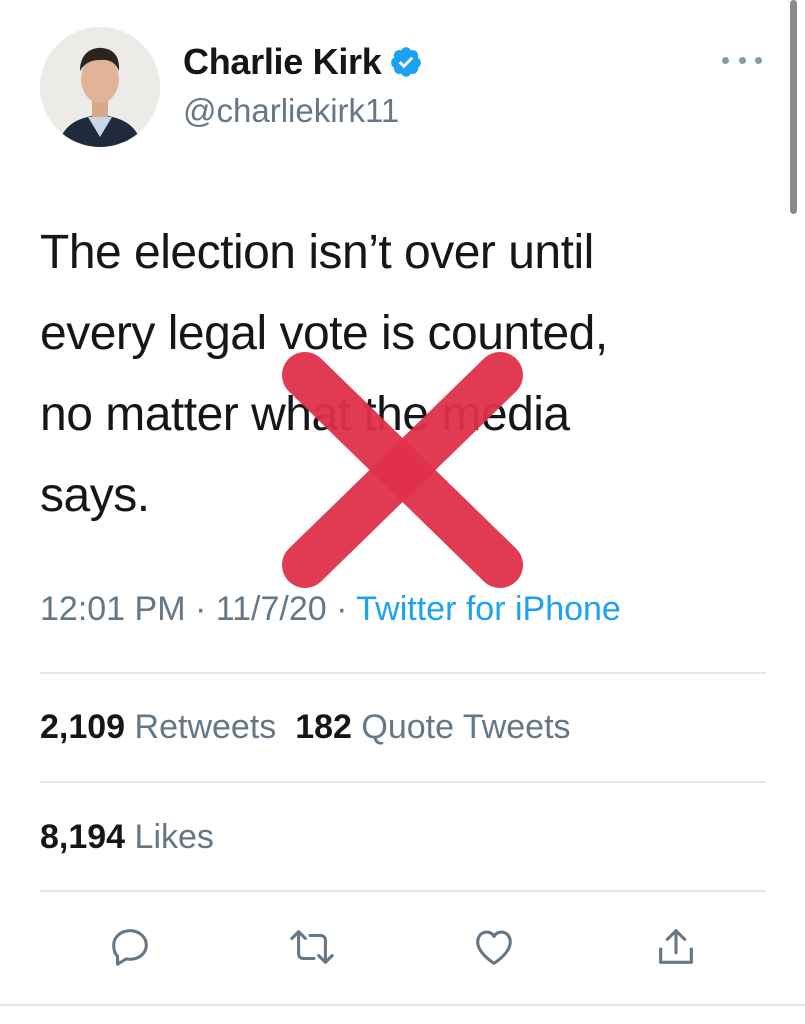 This screenshot has height=1024, width=805. Describe the element at coordinates (291, 111) in the screenshot. I see `author-handle: @charliekirk11` at that location.